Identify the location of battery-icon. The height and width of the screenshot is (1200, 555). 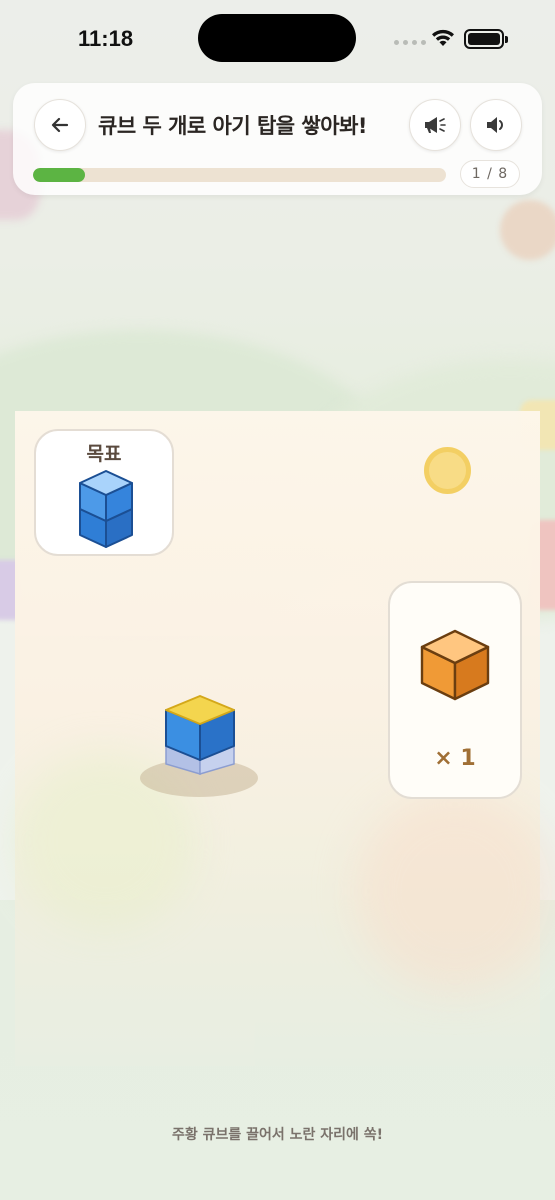
(486, 39).